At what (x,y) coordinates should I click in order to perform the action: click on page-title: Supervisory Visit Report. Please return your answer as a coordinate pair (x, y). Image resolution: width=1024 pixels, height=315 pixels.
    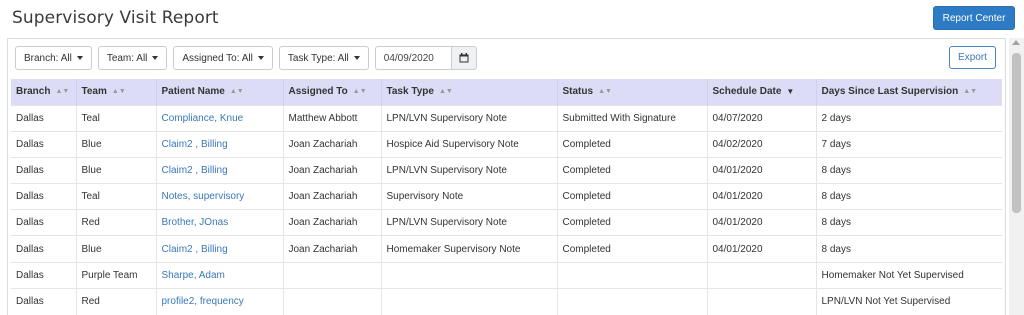
    Looking at the image, I should click on (115, 18).